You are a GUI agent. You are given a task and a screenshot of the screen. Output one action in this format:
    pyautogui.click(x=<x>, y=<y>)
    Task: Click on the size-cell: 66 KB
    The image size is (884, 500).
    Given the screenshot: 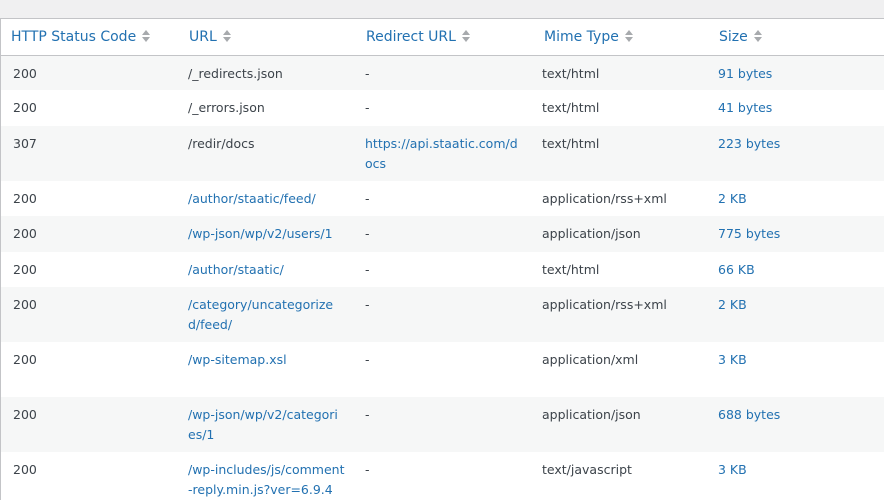 What is the action you would take?
    pyautogui.click(x=796, y=269)
    